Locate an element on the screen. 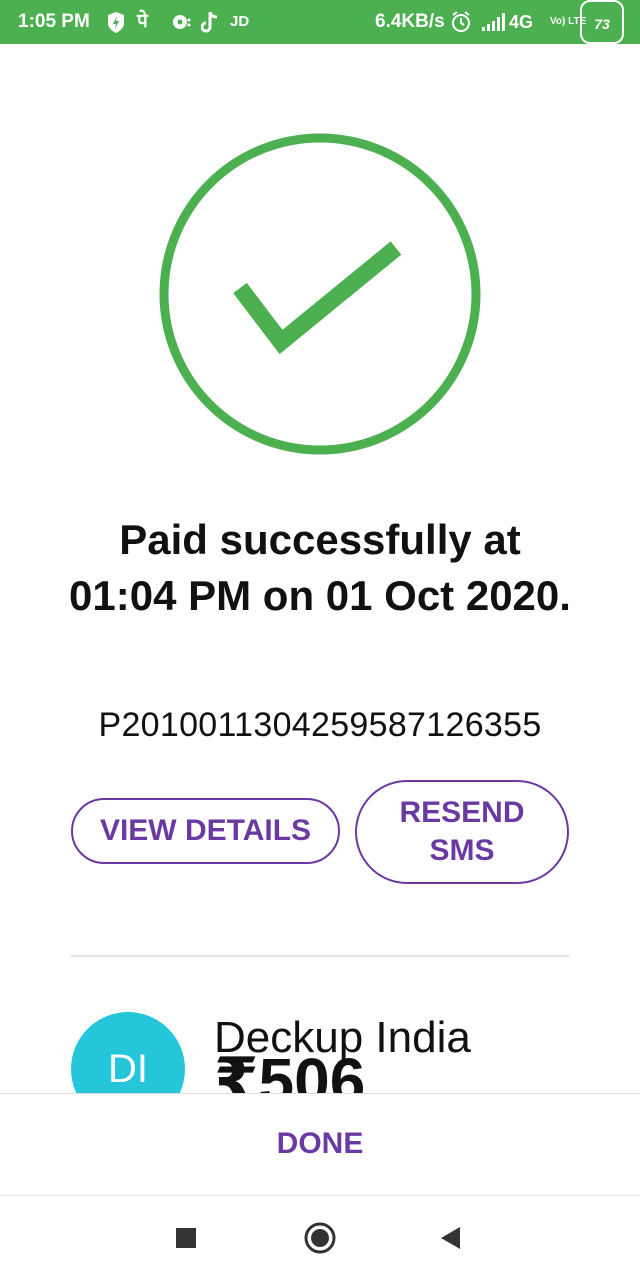 The width and height of the screenshot is (640, 1280). resend-sms-button: RESEND SMS is located at coordinates (462, 832).